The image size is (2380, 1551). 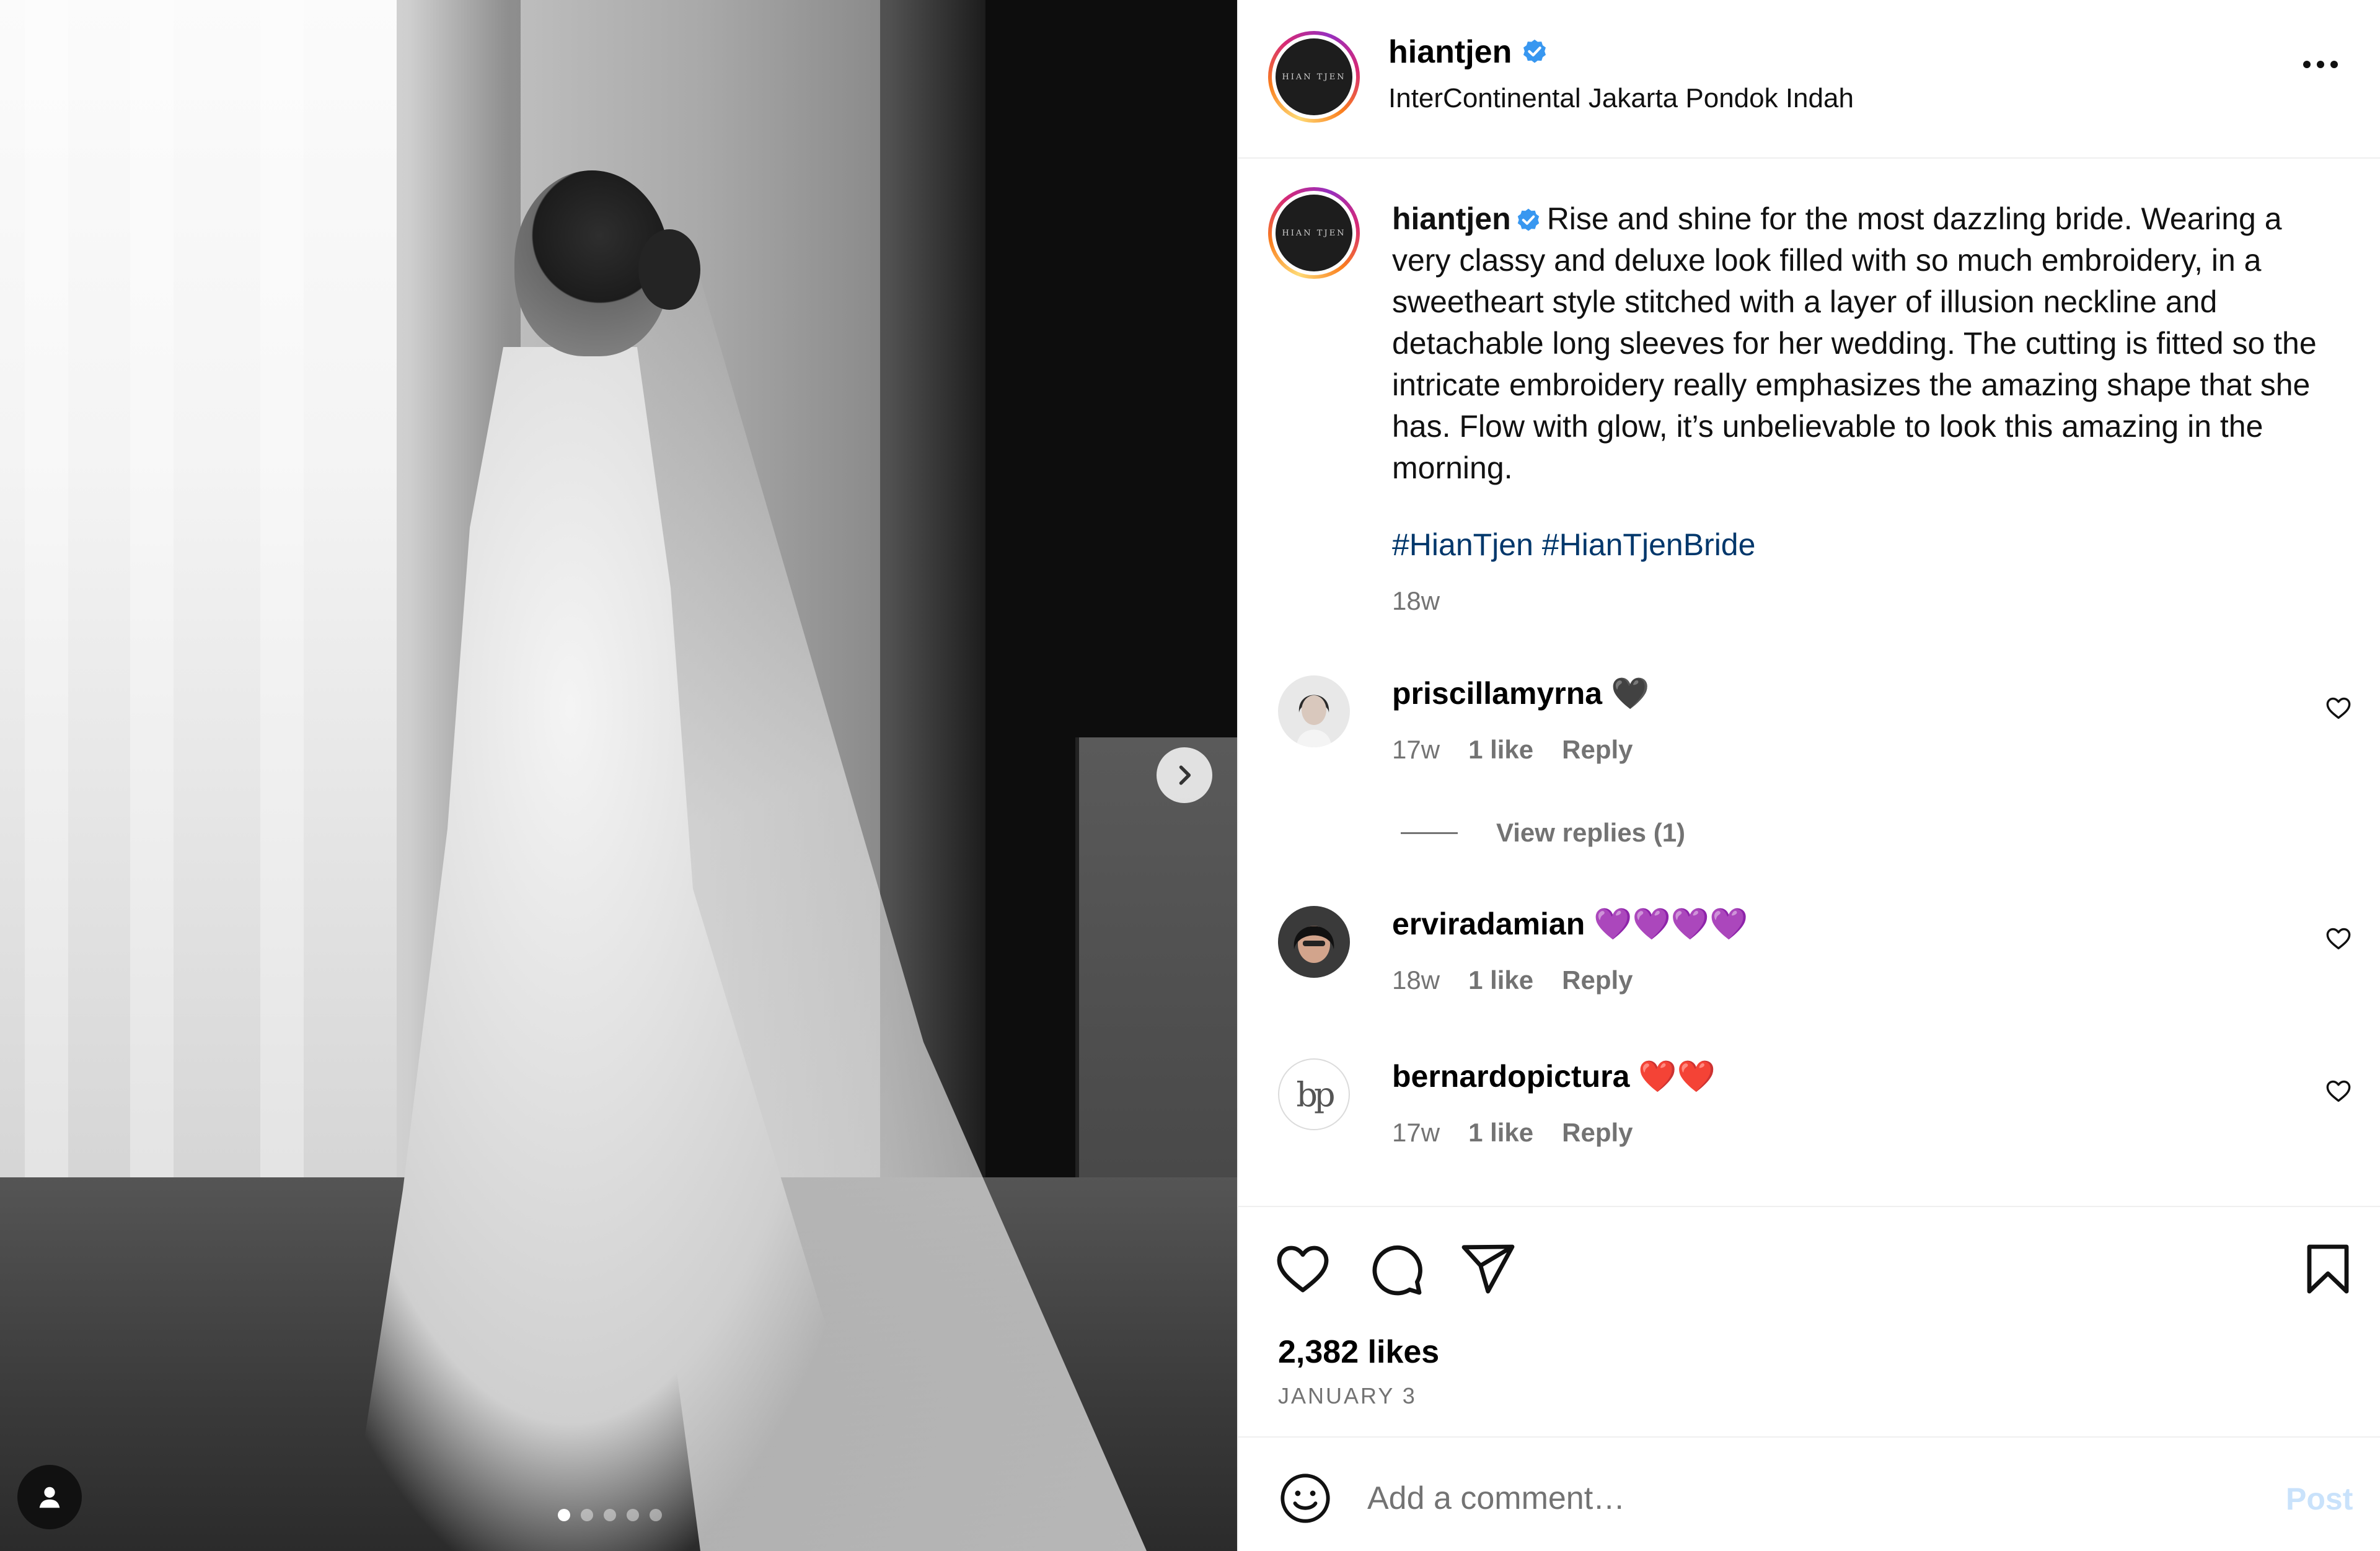 I want to click on author-username: hiantjen, so click(x=1450, y=52).